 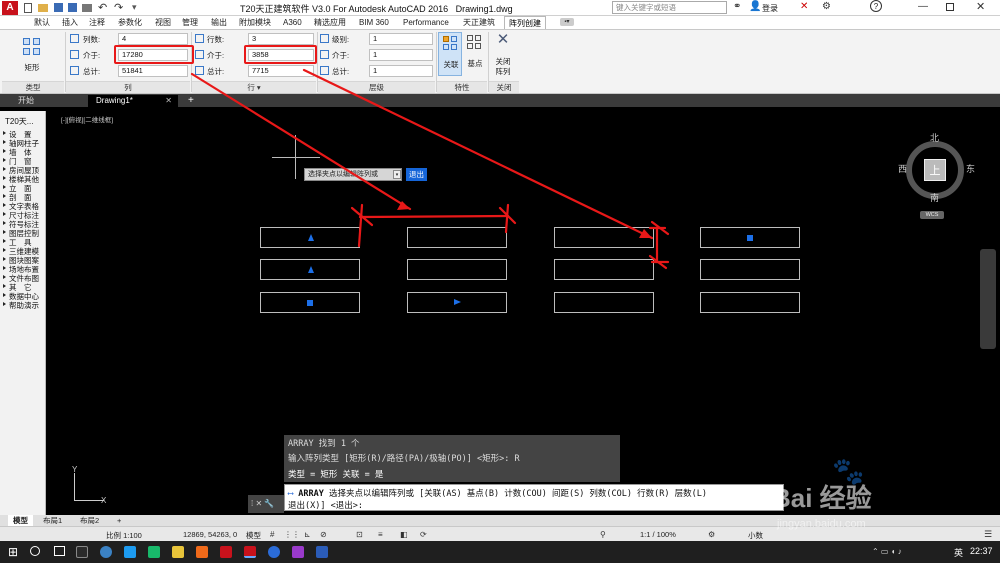 What do you see at coordinates (750, 238) in the screenshot?
I see `square-grip-icon` at bounding box center [750, 238].